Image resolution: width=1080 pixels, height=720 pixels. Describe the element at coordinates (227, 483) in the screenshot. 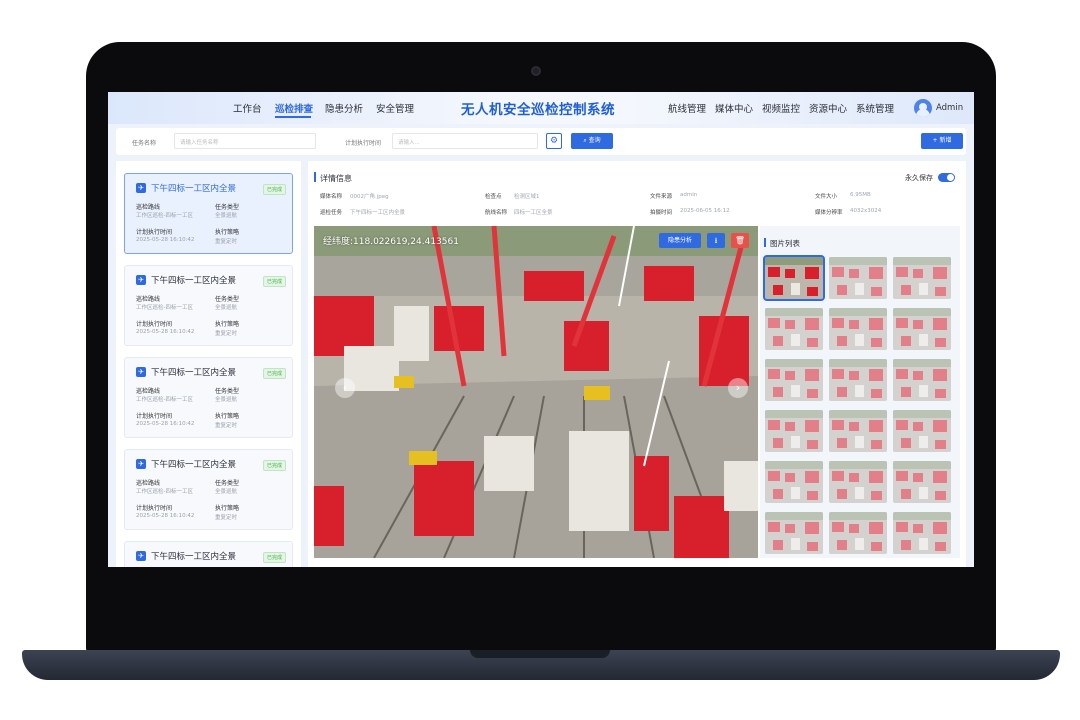

I see `type-label: 任务类型` at that location.